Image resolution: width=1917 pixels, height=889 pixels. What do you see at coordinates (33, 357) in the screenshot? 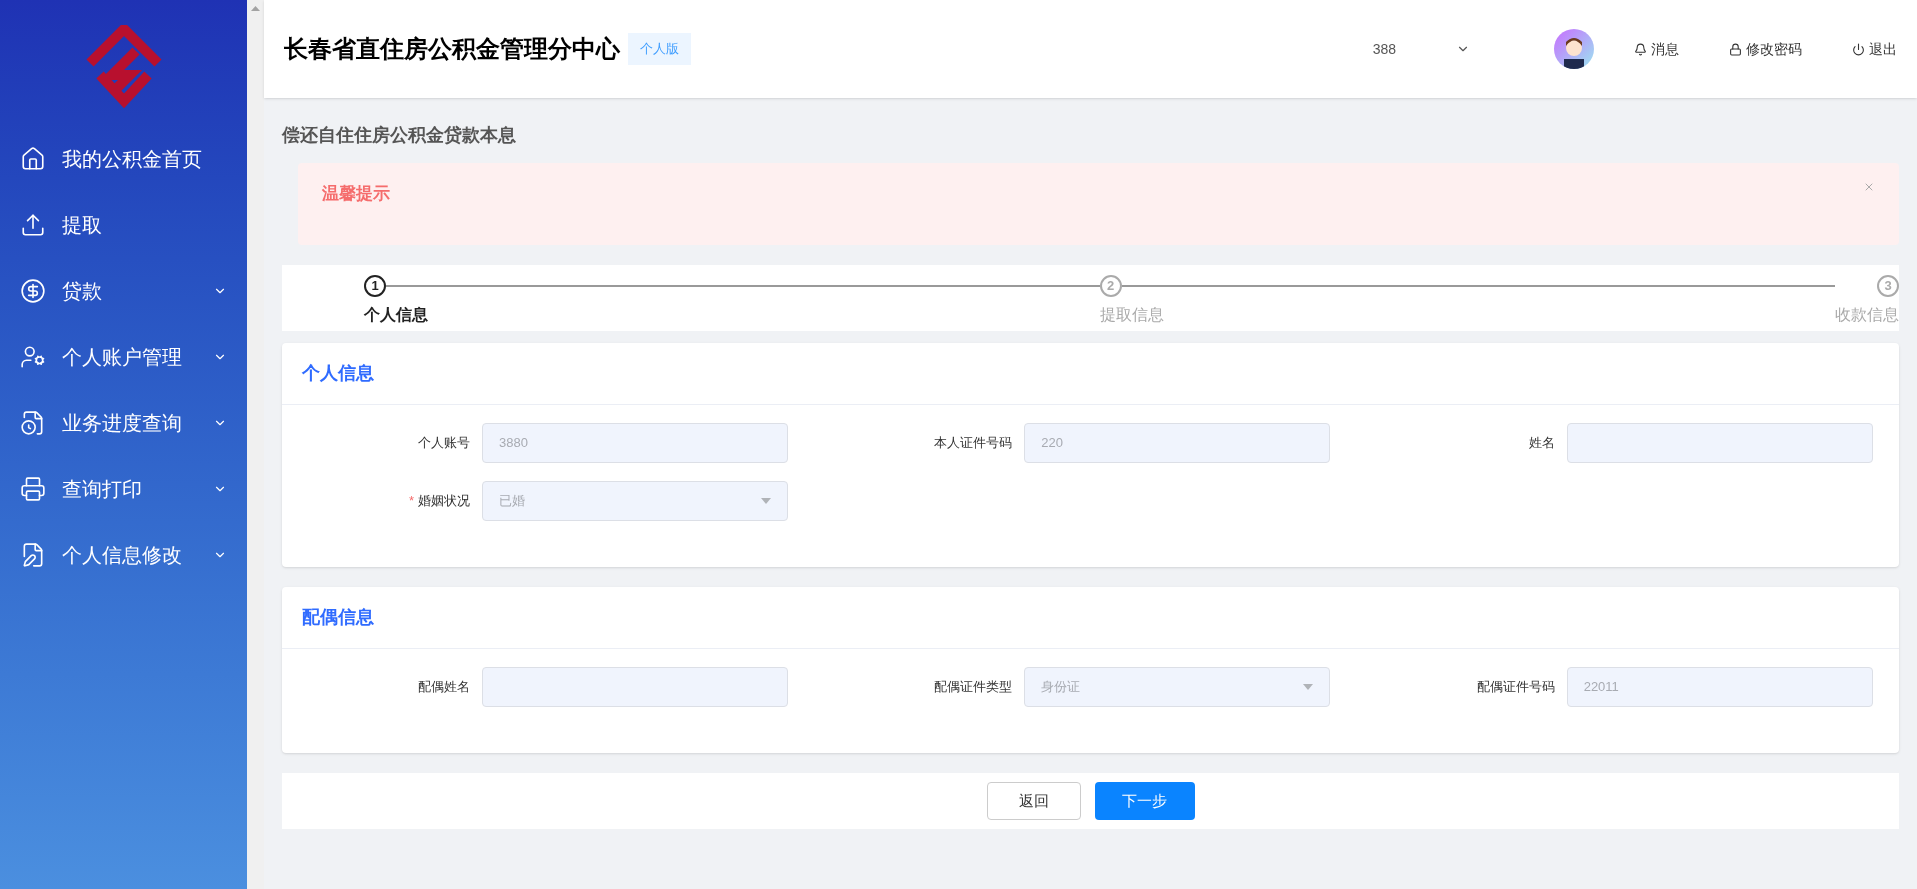
I see `user-gear-icon` at bounding box center [33, 357].